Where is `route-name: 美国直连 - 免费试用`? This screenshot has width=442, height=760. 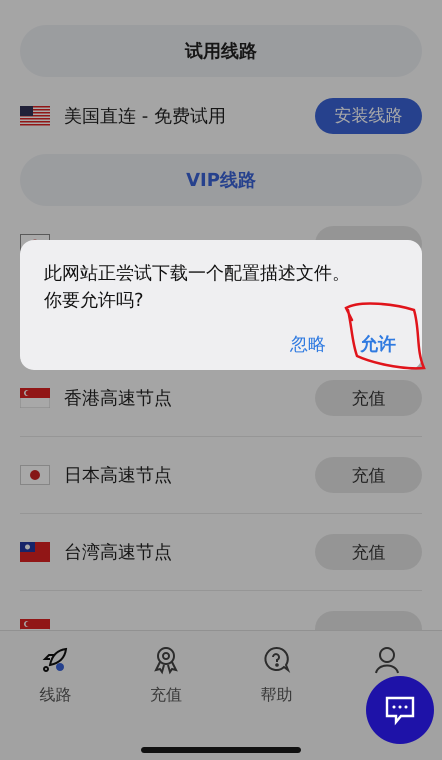 route-name: 美国直连 - 免费试用 is located at coordinates (145, 116).